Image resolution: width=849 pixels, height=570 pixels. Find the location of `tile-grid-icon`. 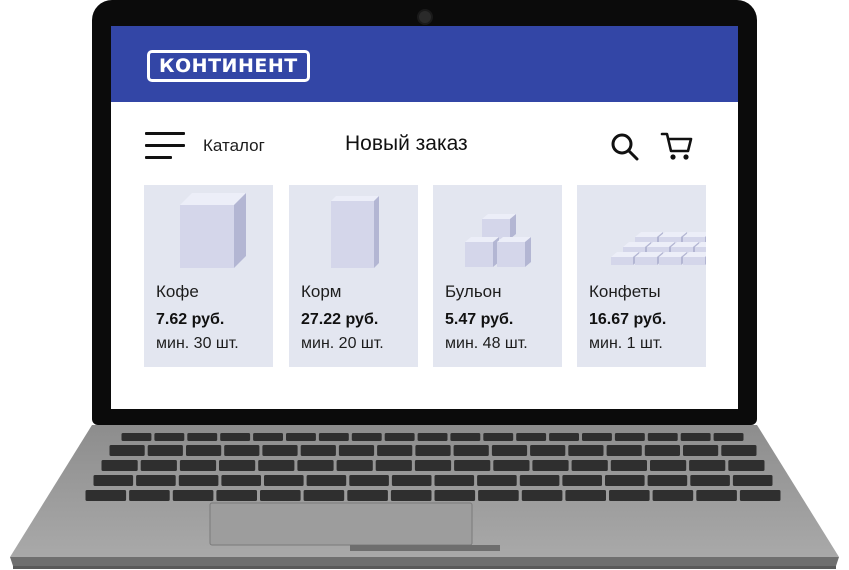

tile-grid-icon is located at coordinates (641, 229).